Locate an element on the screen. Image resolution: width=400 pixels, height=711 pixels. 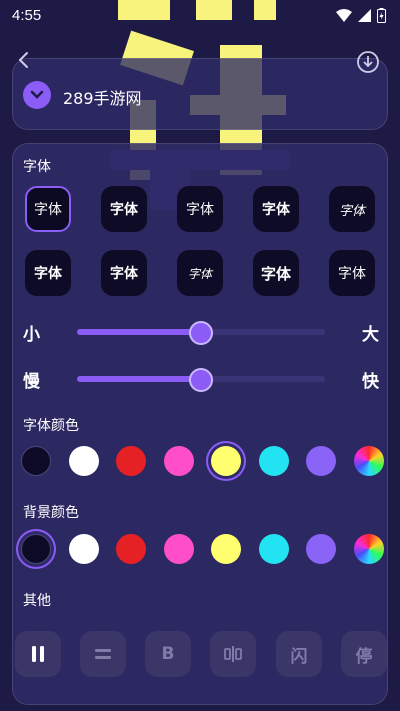
other-title: 其他 is located at coordinates (37, 601).